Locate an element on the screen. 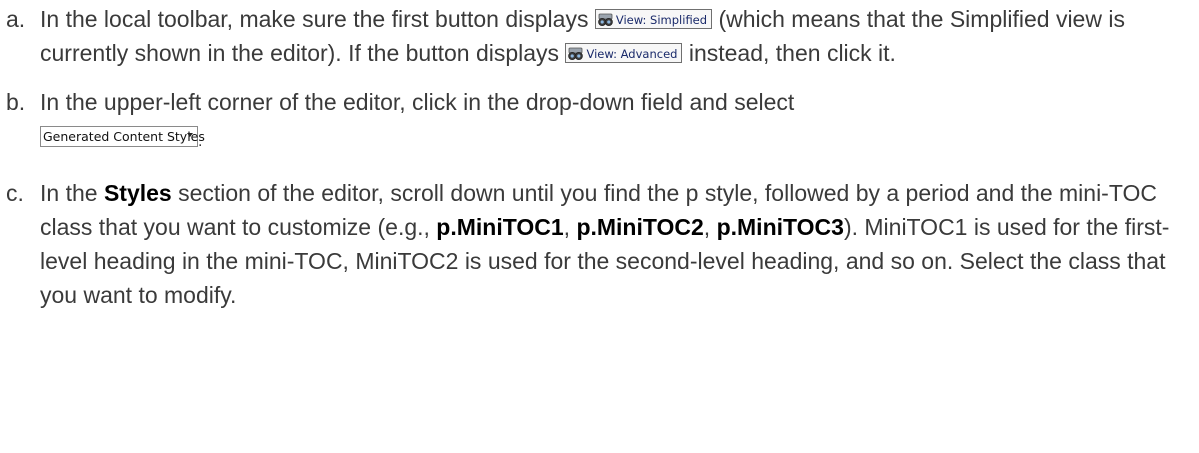 The image size is (1199, 453). view-advanced-button: View: Advanced is located at coordinates (624, 53).